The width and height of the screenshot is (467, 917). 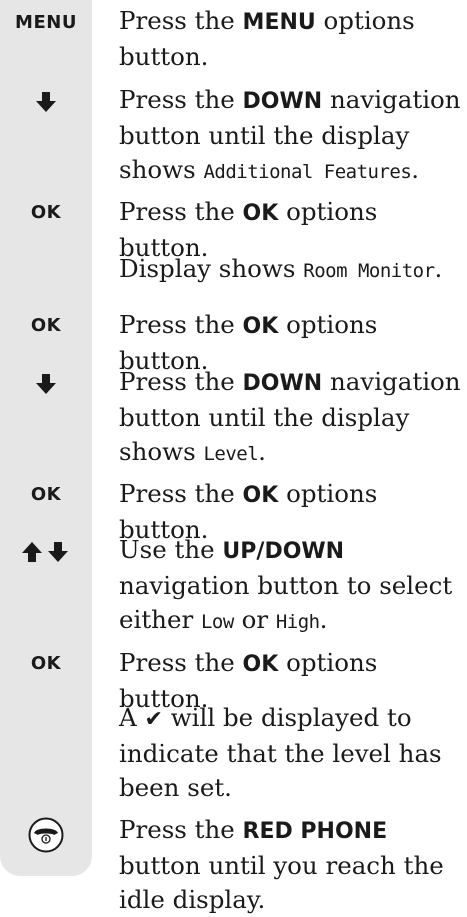 What do you see at coordinates (46, 552) in the screenshot?
I see `up-down-arrows-icon` at bounding box center [46, 552].